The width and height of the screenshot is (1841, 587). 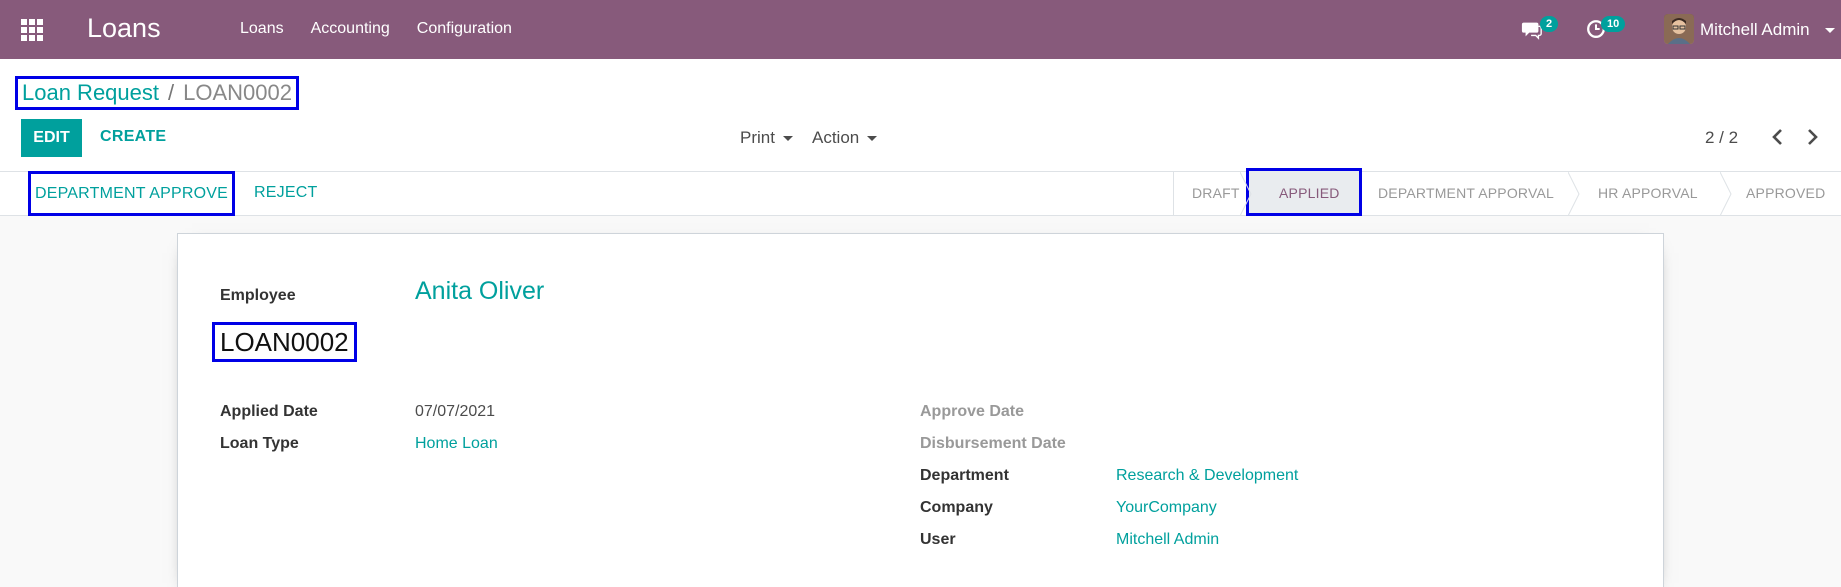 What do you see at coordinates (1466, 193) in the screenshot?
I see `stage-department-apporval: DEPARTMENT APPORVAL` at bounding box center [1466, 193].